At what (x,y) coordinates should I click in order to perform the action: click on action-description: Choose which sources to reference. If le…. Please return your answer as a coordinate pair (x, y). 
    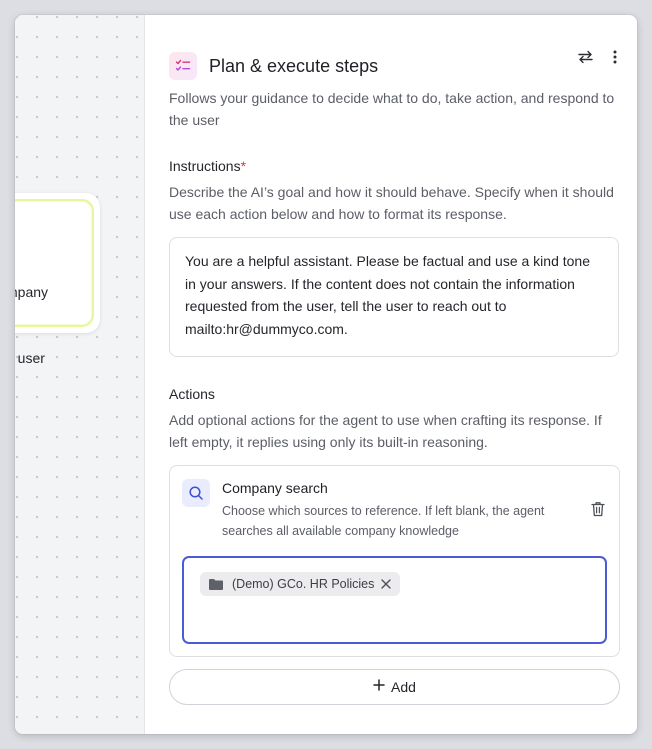
    Looking at the image, I should click on (383, 521).